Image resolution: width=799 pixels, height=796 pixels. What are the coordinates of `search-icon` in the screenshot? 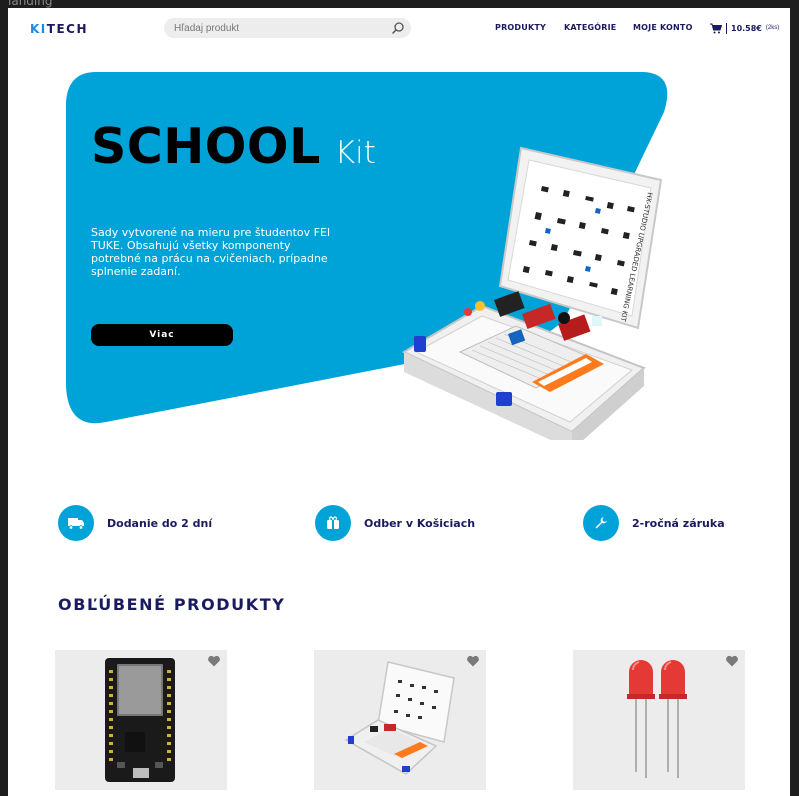 It's located at (398, 28).